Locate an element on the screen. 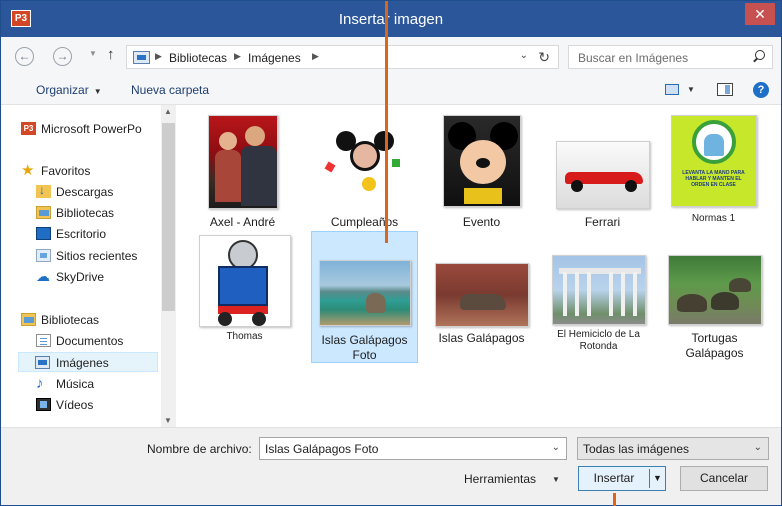 The image size is (782, 506). file-item-hemiciclo-rotonda: El Hemiciclo de La Rotonda is located at coordinates (598, 292).